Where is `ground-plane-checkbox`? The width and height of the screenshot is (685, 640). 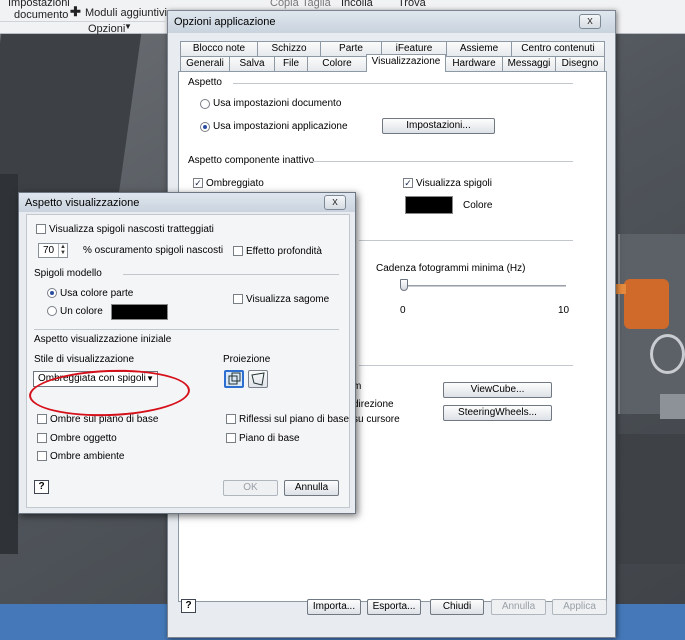
ground-plane-checkbox is located at coordinates (231, 438).